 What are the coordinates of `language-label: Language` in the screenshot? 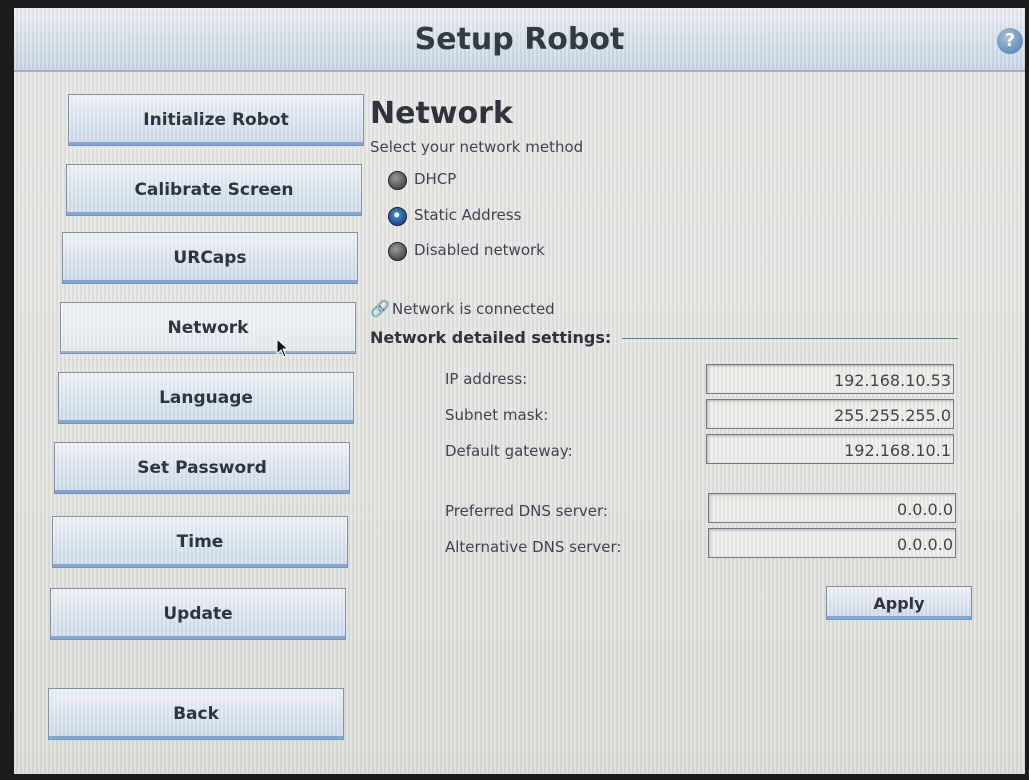 It's located at (206, 398).